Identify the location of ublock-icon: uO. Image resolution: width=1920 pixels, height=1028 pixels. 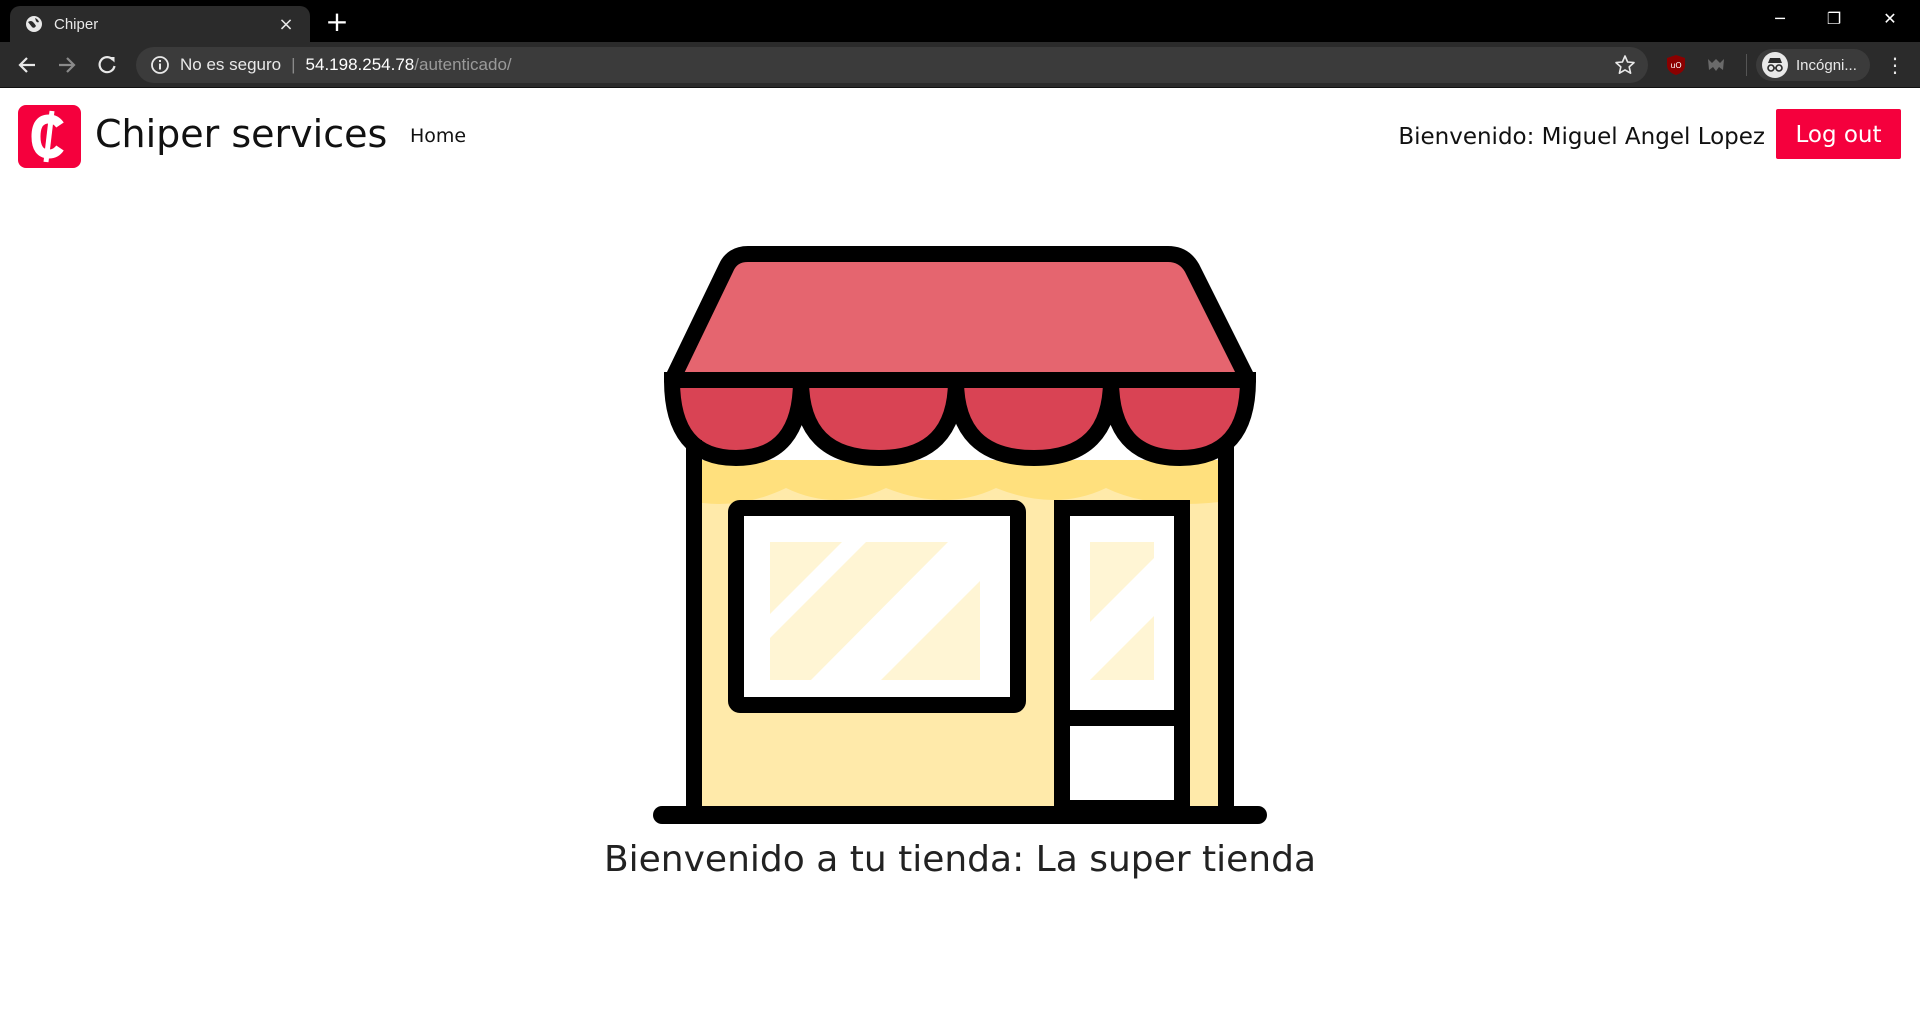
(1676, 65).